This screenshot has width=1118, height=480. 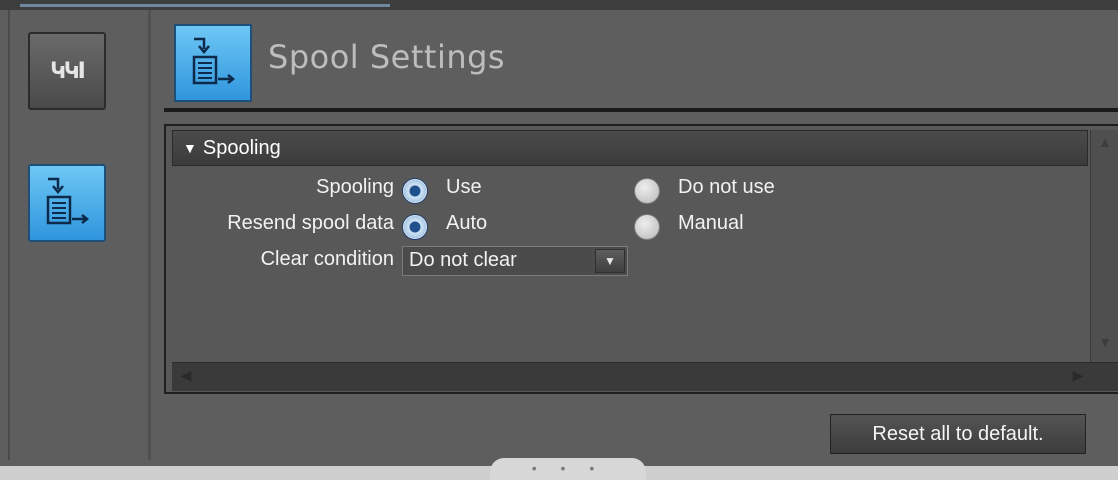 I want to click on sidebar-separator, so click(x=149, y=235).